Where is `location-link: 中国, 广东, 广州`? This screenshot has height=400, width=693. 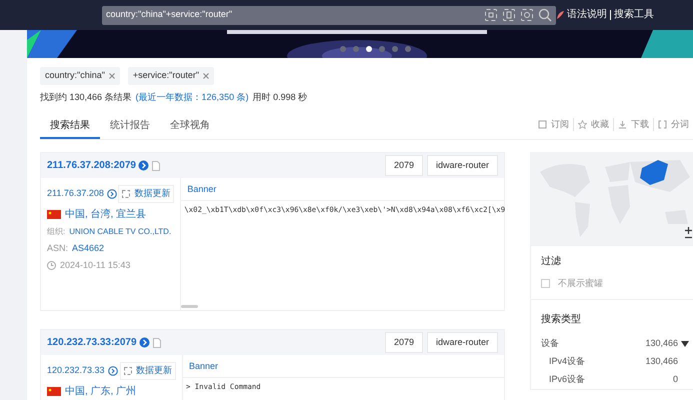 location-link: 中国, 广东, 广州 is located at coordinates (100, 391).